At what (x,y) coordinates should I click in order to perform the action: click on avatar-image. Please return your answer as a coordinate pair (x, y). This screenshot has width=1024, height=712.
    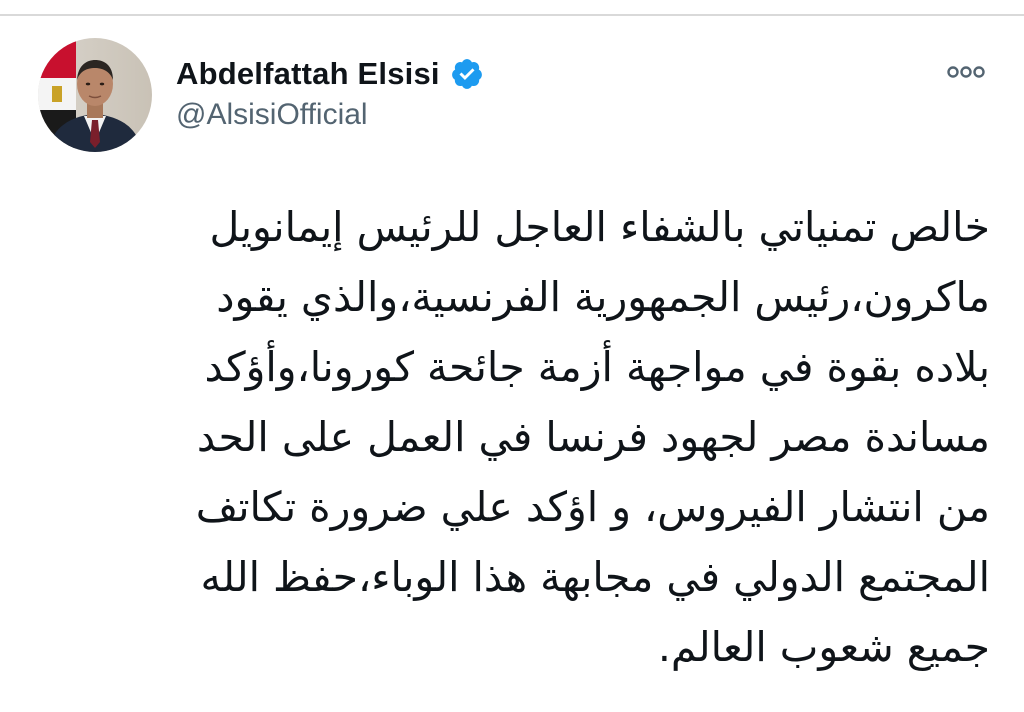
    Looking at the image, I should click on (95, 95).